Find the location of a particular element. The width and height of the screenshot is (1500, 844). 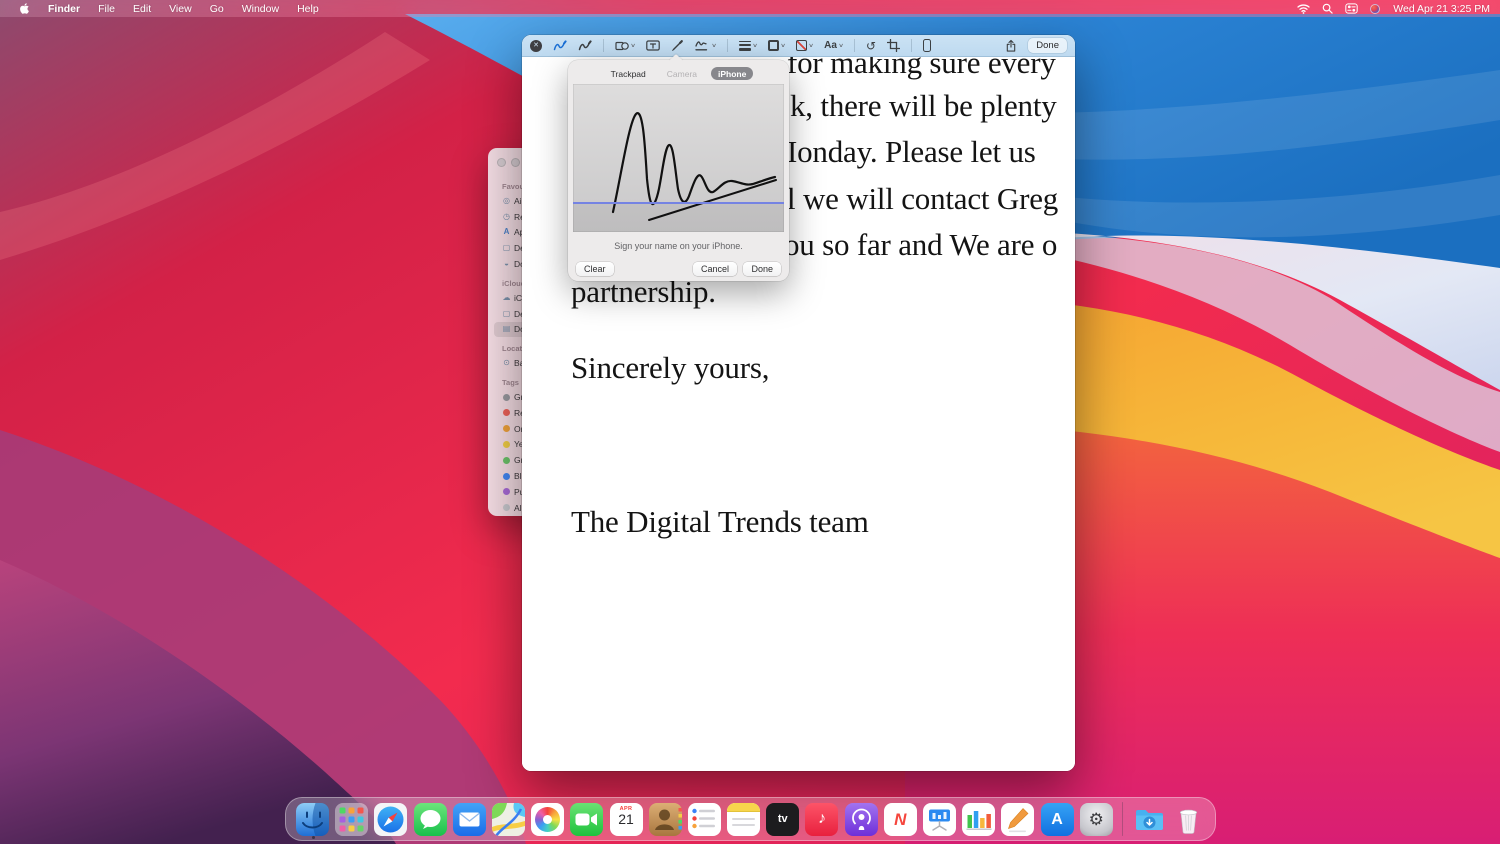

icloud-icon: ☁ is located at coordinates (506, 297).